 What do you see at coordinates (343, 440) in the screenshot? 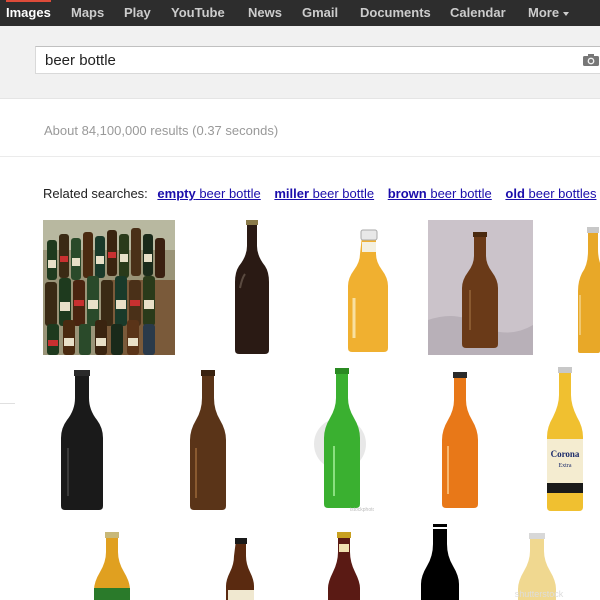
I see `image-result-thumbnail: istockphoto` at bounding box center [343, 440].